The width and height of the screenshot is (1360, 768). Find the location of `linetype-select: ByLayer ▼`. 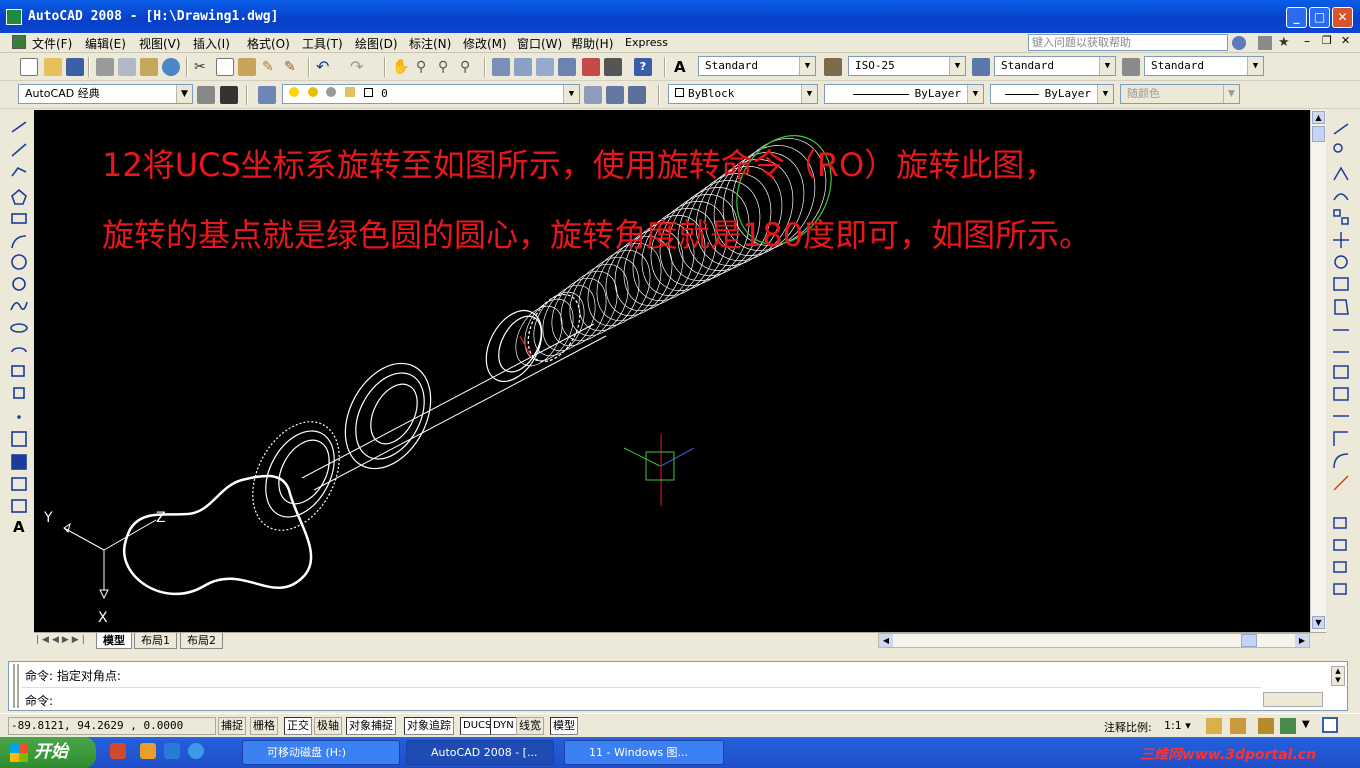

linetype-select: ByLayer ▼ is located at coordinates (904, 94).